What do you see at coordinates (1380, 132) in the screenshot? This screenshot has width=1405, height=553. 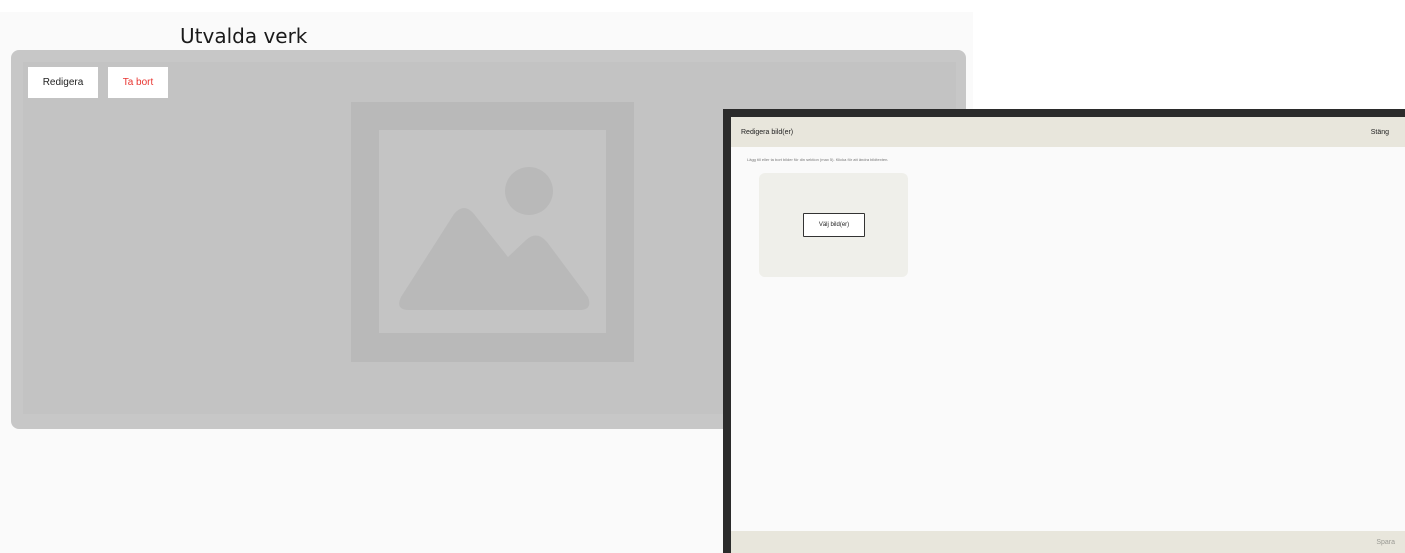 I see `close-button: Stäng` at bounding box center [1380, 132].